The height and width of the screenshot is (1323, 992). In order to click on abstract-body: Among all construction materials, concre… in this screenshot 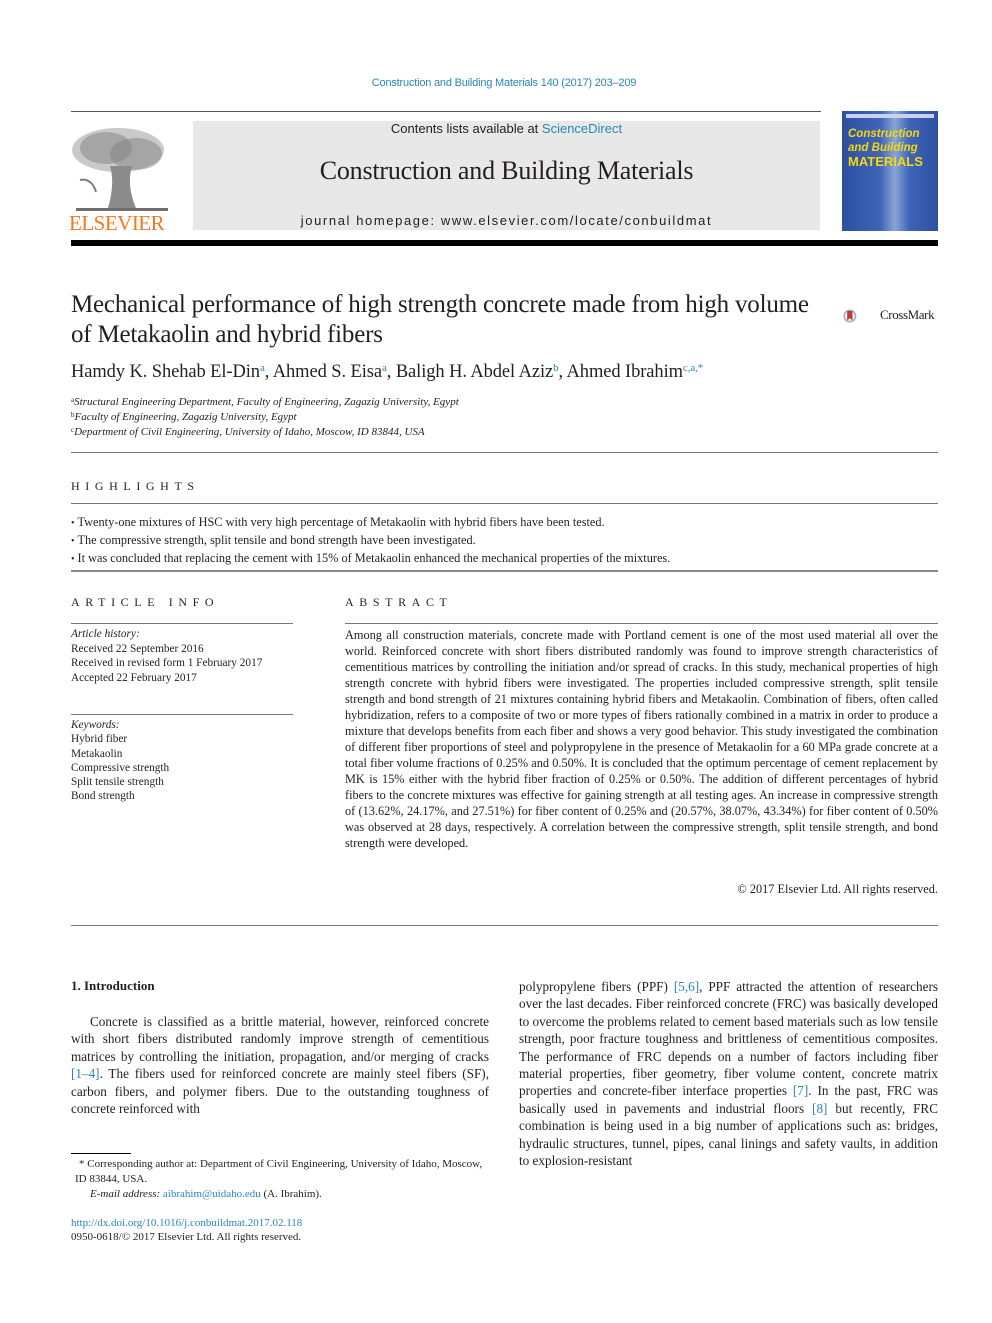, I will do `click(641, 739)`.